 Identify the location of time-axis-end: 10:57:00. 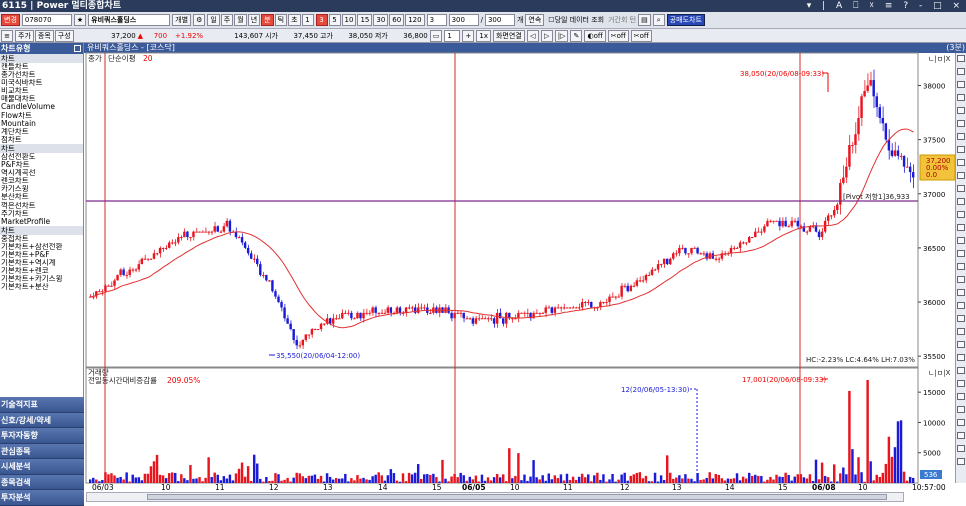
(929, 487).